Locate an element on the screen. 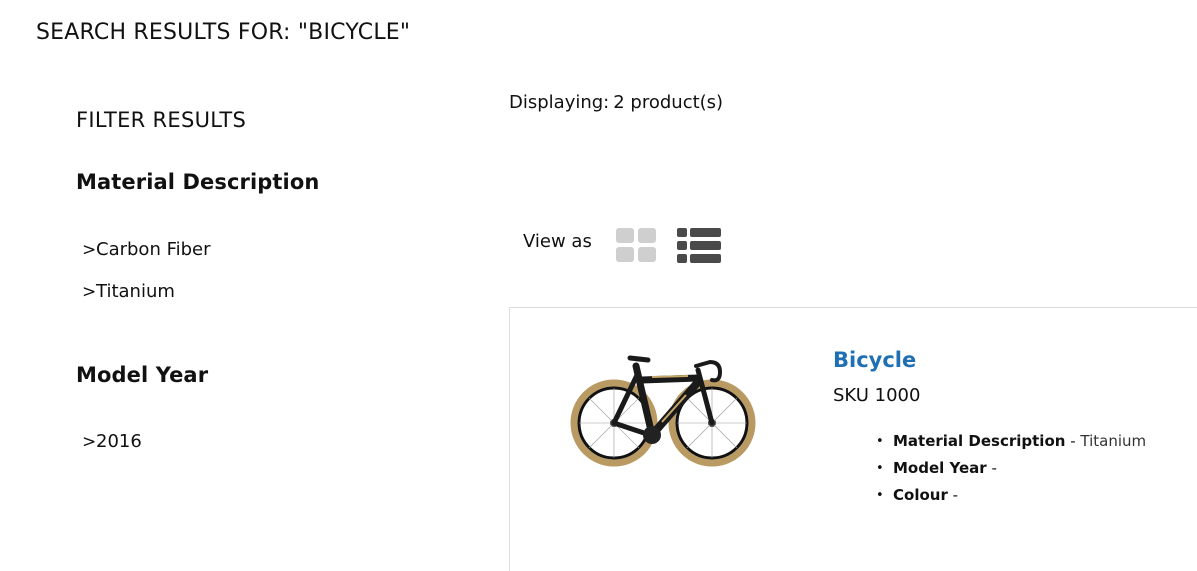 The height and width of the screenshot is (571, 1197). attribute-name: Colour is located at coordinates (920, 495).